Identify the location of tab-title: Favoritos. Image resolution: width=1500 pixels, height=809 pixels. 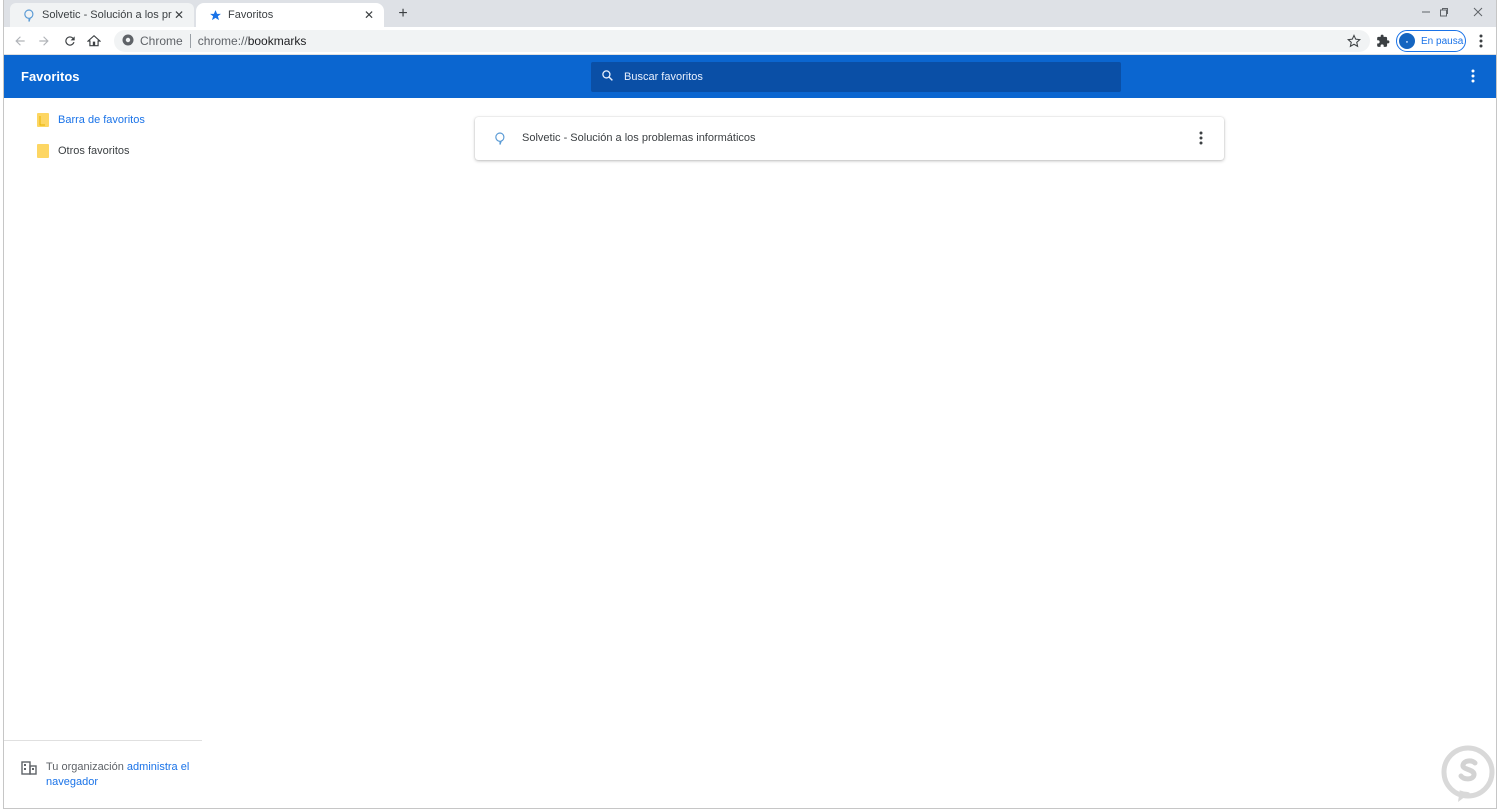
(251, 15).